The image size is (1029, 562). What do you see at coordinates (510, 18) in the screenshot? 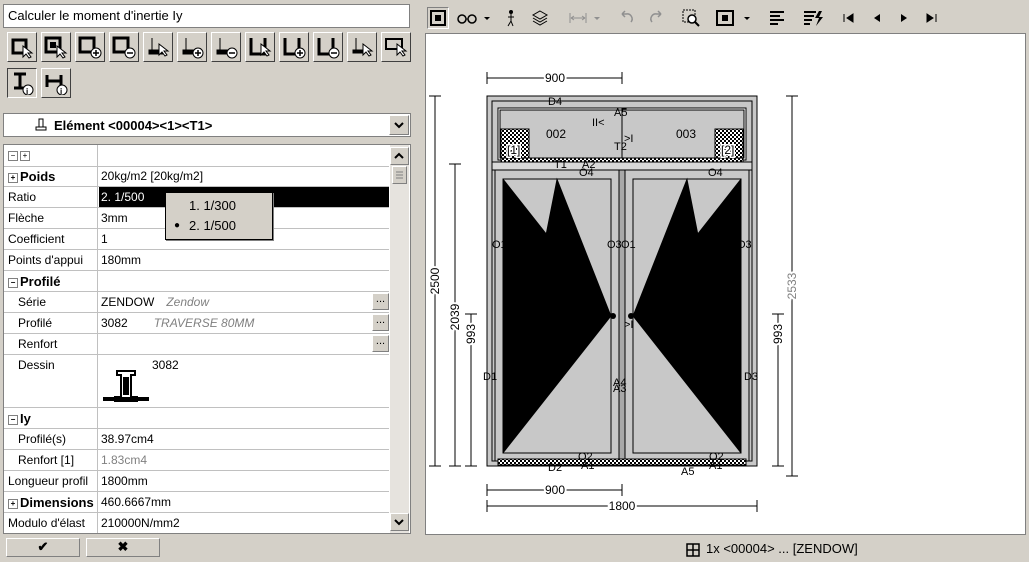
I see `person-icon` at bounding box center [510, 18].